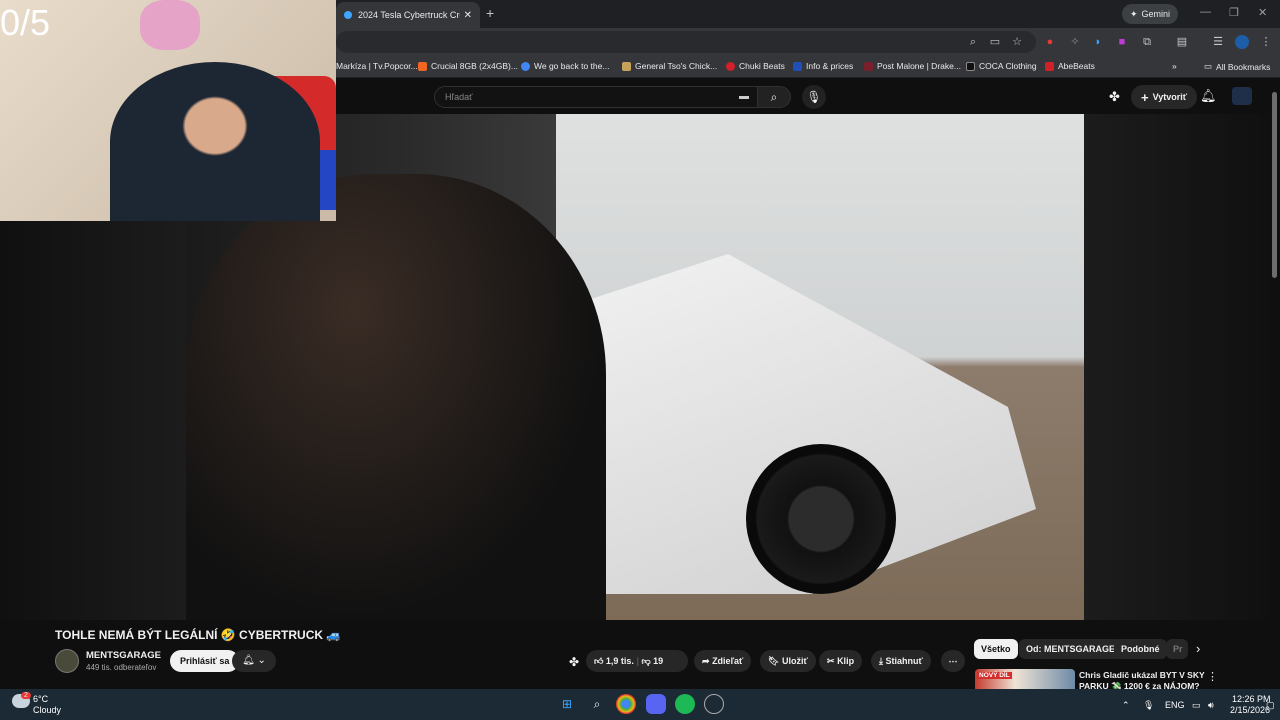 The height and width of the screenshot is (720, 1280). What do you see at coordinates (1212, 676) in the screenshot?
I see `recommendation-menu-icon: ⋮` at bounding box center [1212, 676].